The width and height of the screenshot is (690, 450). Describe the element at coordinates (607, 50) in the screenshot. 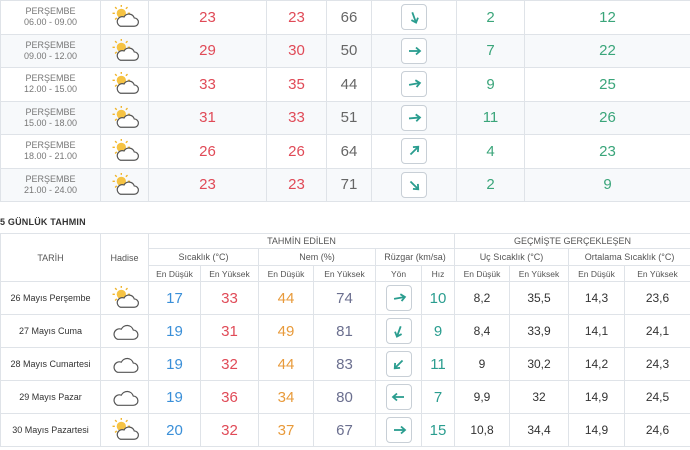

I see `gust-speed: 22` at that location.